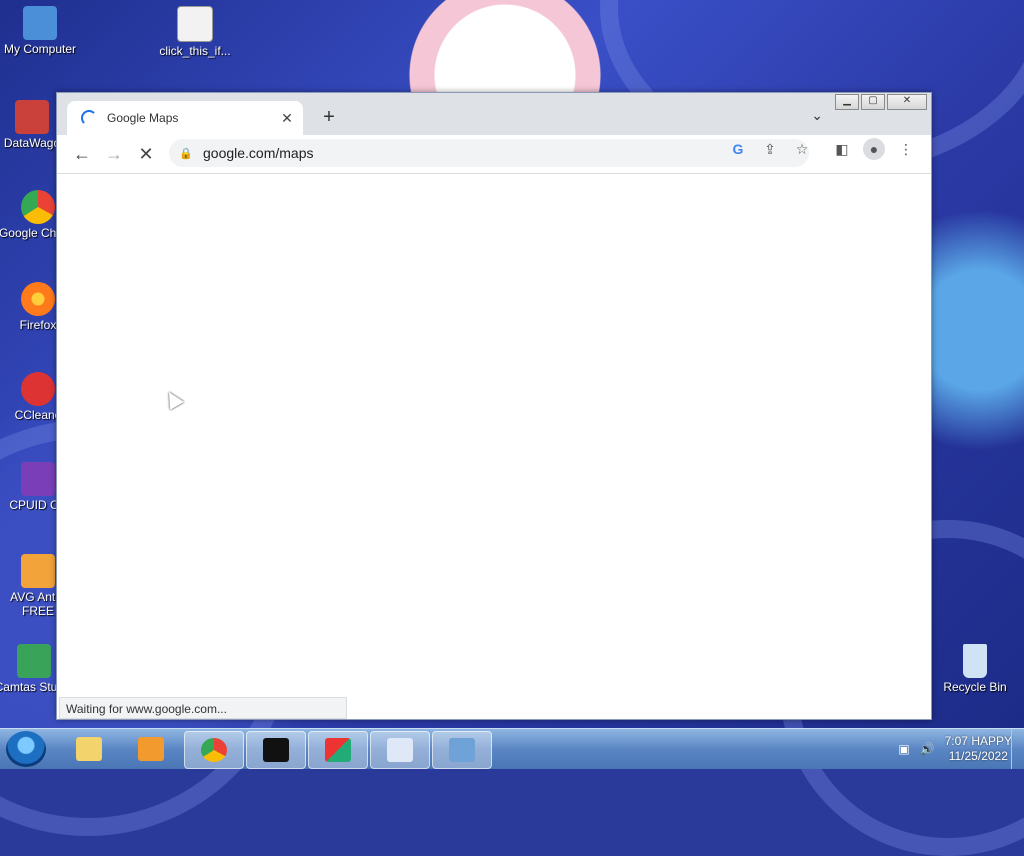  What do you see at coordinates (903, 749) in the screenshot?
I see `network-icon: ▣` at bounding box center [903, 749].